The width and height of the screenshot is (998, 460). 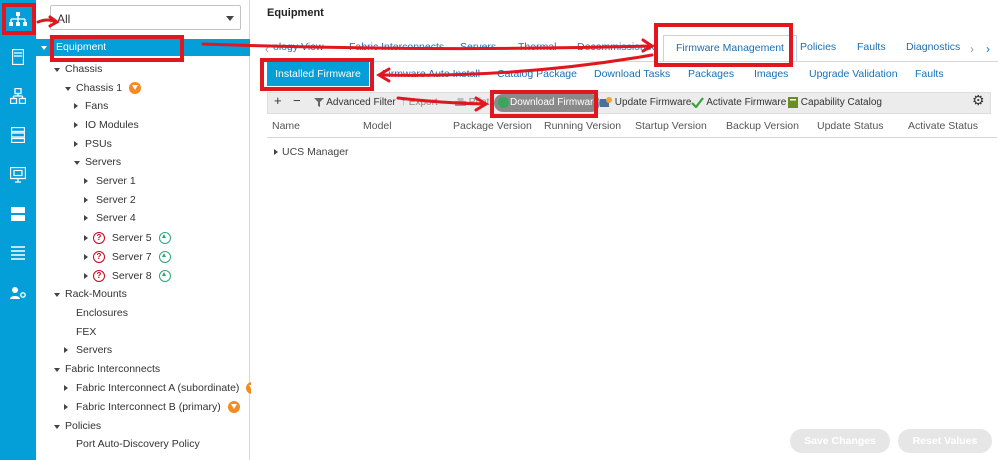 What do you see at coordinates (103, 88) in the screenshot?
I see `tree-item-chassis-1: Chassis 1` at bounding box center [103, 88].